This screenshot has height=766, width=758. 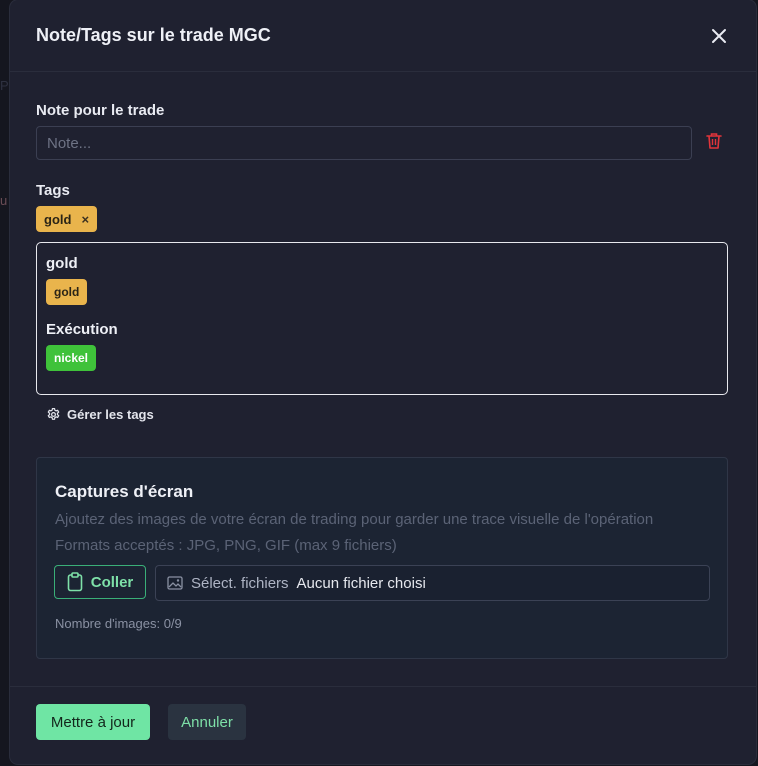 I want to click on note-label: Note pour le trade, so click(x=100, y=110).